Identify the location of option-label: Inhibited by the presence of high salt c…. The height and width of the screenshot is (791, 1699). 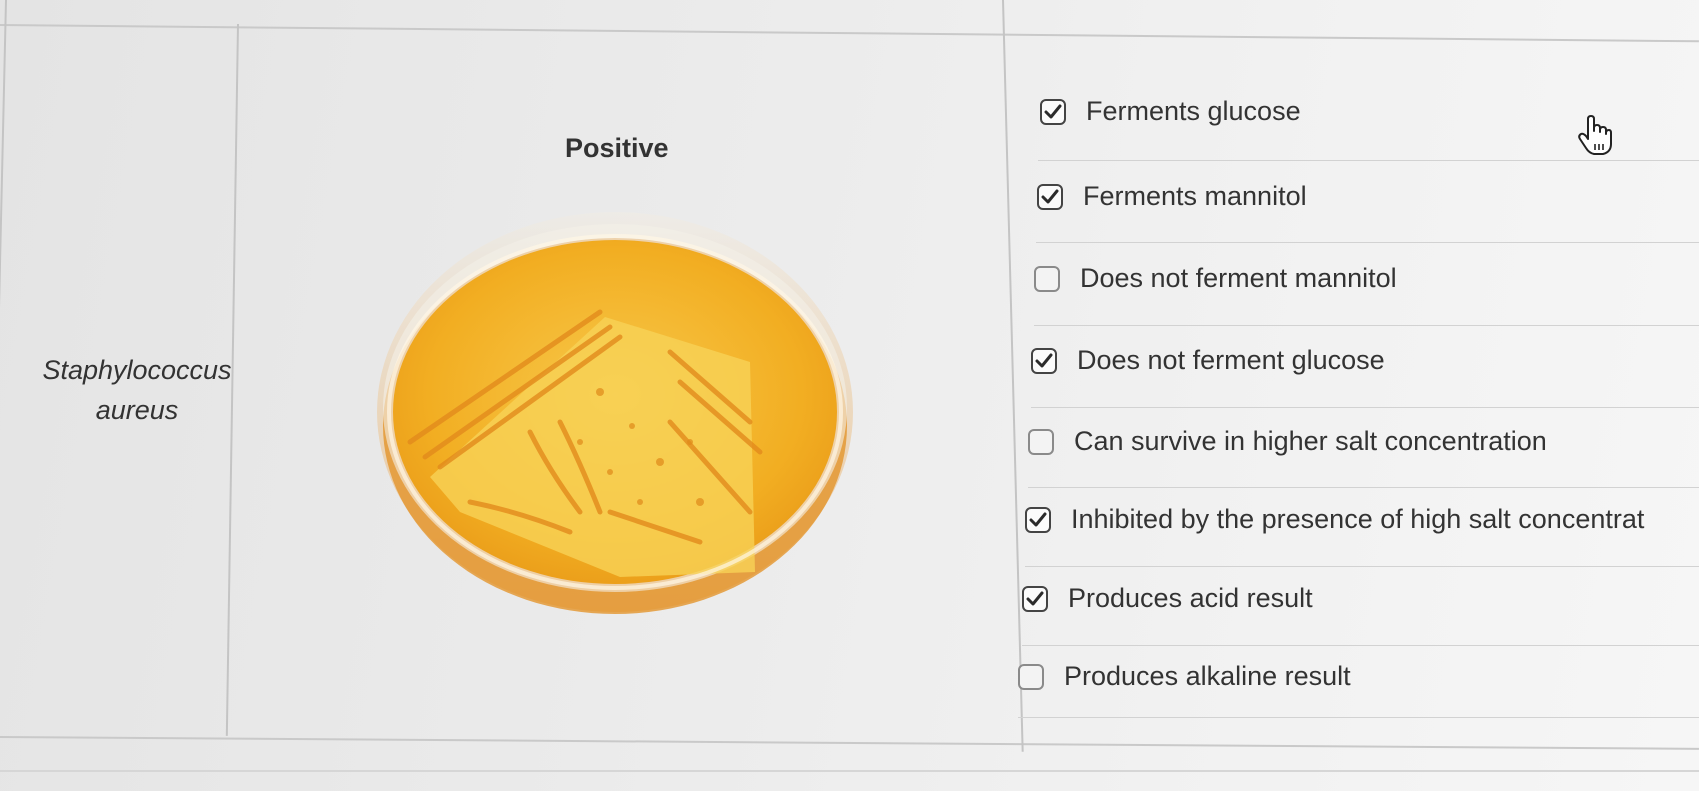
(1358, 519).